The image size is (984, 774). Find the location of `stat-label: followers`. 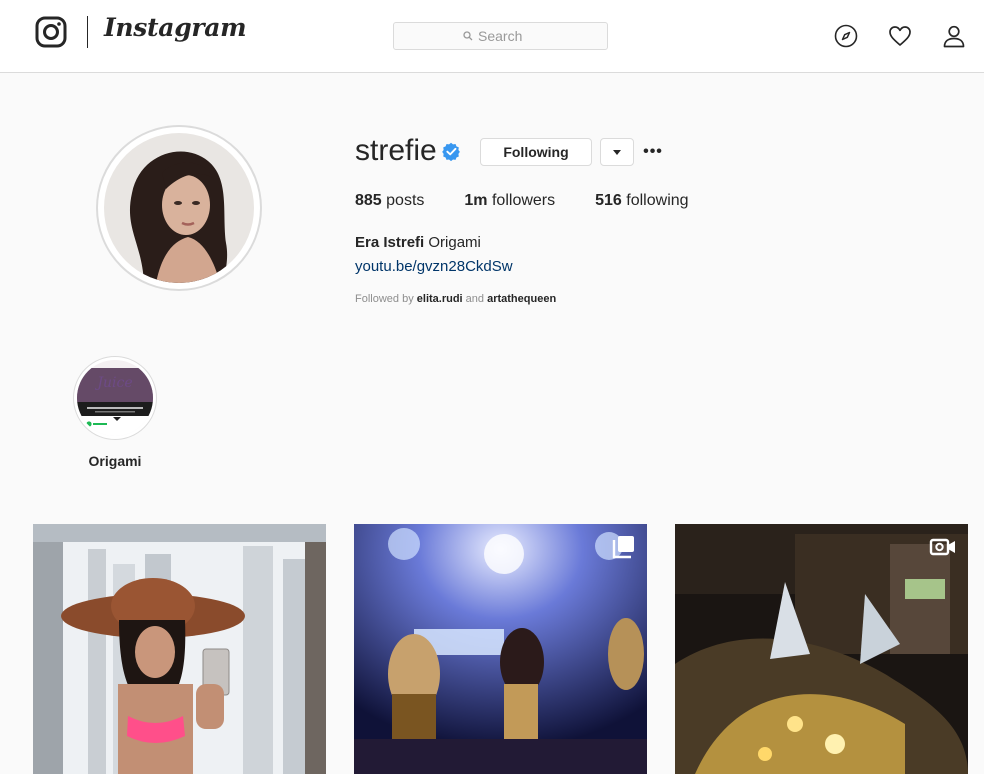

stat-label: followers is located at coordinates (523, 200).